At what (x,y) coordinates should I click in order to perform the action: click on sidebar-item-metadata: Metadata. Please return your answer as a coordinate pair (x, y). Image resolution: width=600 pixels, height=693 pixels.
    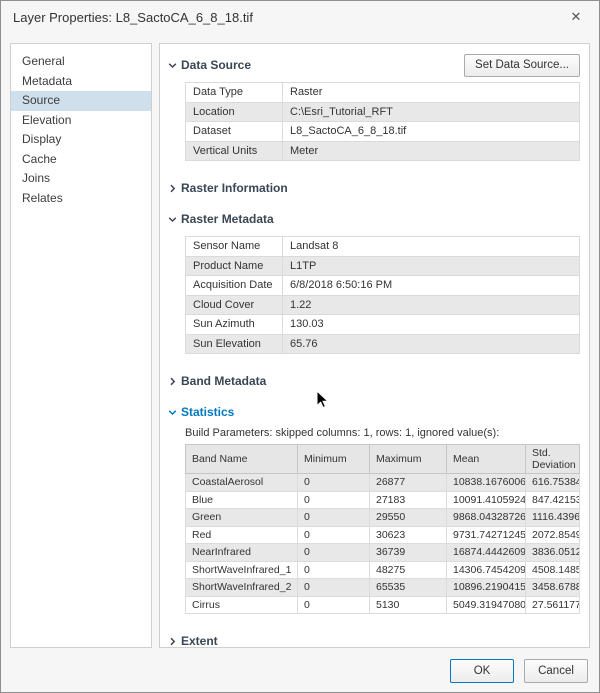
    Looking at the image, I should click on (81, 82).